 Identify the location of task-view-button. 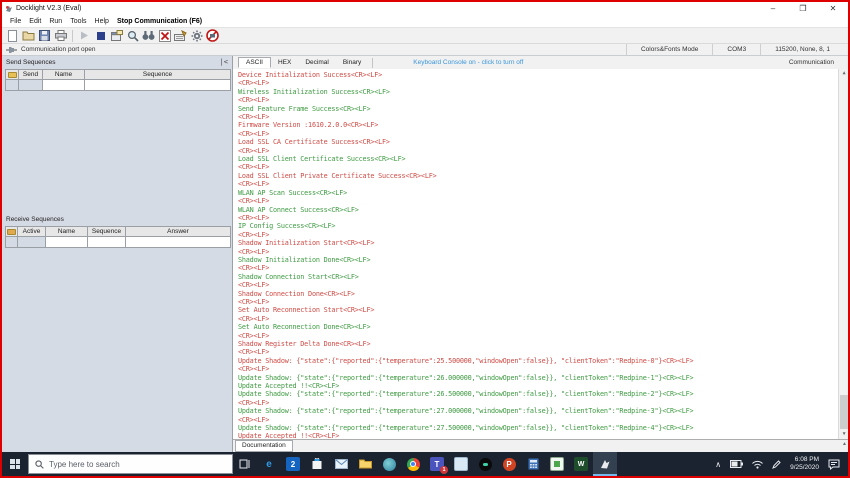
(245, 464).